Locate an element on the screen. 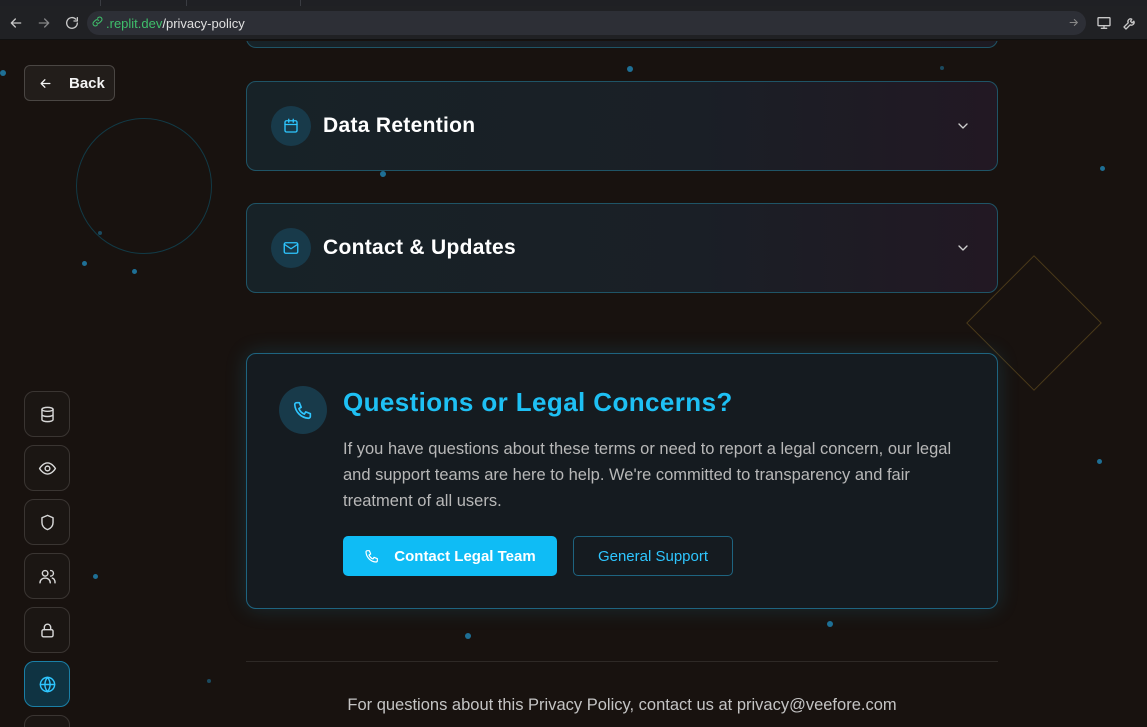  address-bar: .replit.dev /privacy-policy is located at coordinates (586, 23).